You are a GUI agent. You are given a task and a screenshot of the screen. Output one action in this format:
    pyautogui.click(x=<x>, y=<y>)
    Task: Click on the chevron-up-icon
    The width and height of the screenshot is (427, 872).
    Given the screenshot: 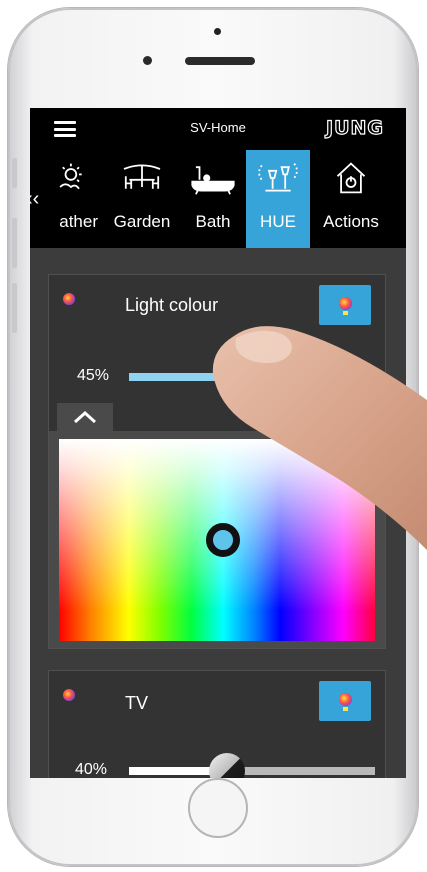 What is the action you would take?
    pyautogui.click(x=85, y=417)
    